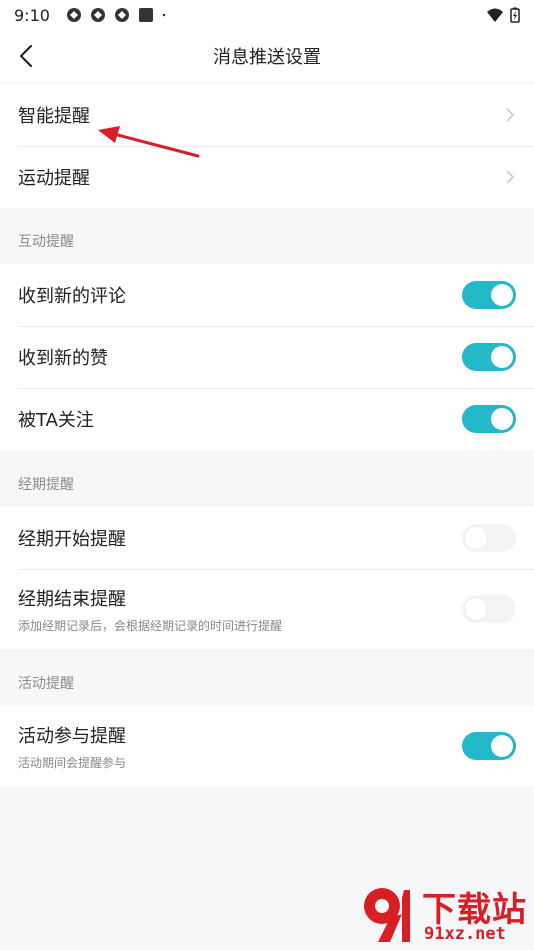 This screenshot has width=534, height=950. What do you see at coordinates (150, 625) in the screenshot?
I see `row-sublabel: 添加经期记录后，会根据经期记录的时间进行提醒` at bounding box center [150, 625].